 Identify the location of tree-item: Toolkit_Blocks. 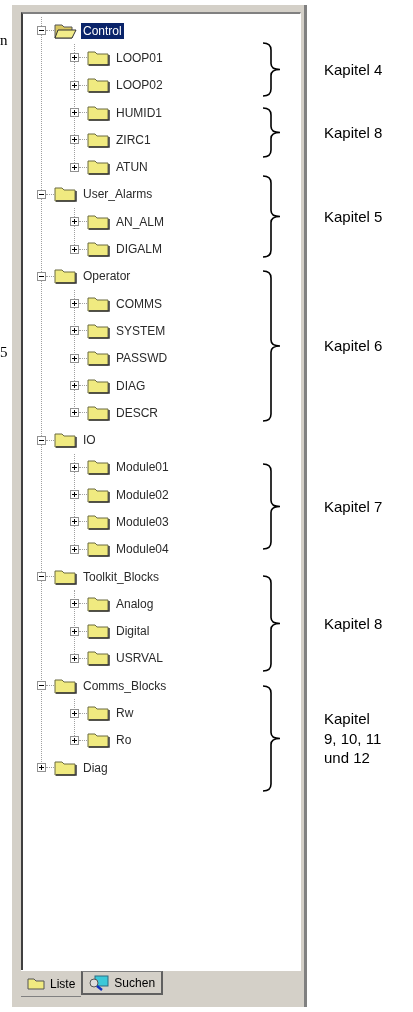
(121, 576).